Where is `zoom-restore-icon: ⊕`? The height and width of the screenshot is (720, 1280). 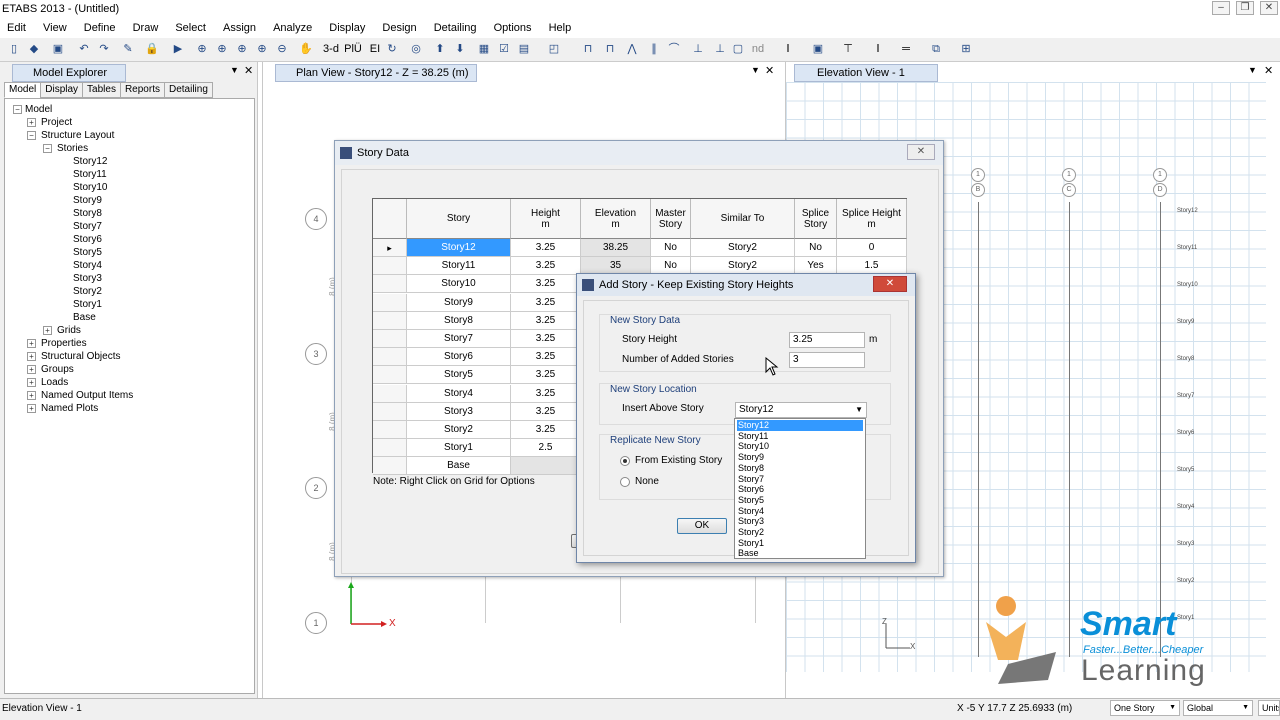
zoom-restore-icon: ⊕ is located at coordinates (222, 49).